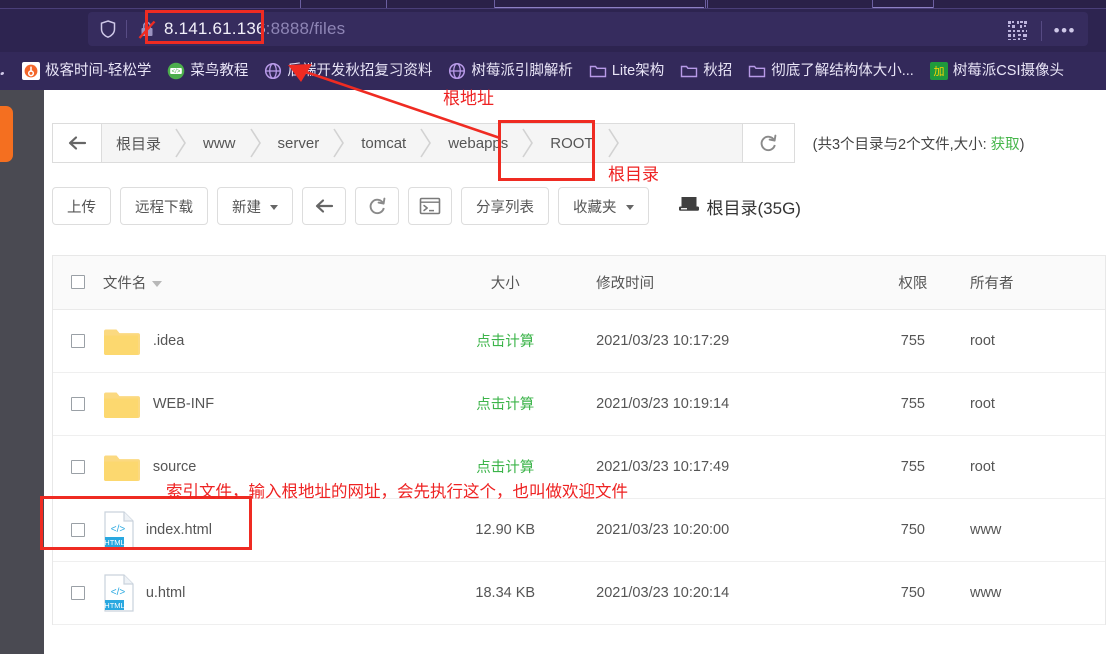 This screenshot has height=654, width=1106. I want to click on row-size-cell: 点击计算, so click(505, 341).